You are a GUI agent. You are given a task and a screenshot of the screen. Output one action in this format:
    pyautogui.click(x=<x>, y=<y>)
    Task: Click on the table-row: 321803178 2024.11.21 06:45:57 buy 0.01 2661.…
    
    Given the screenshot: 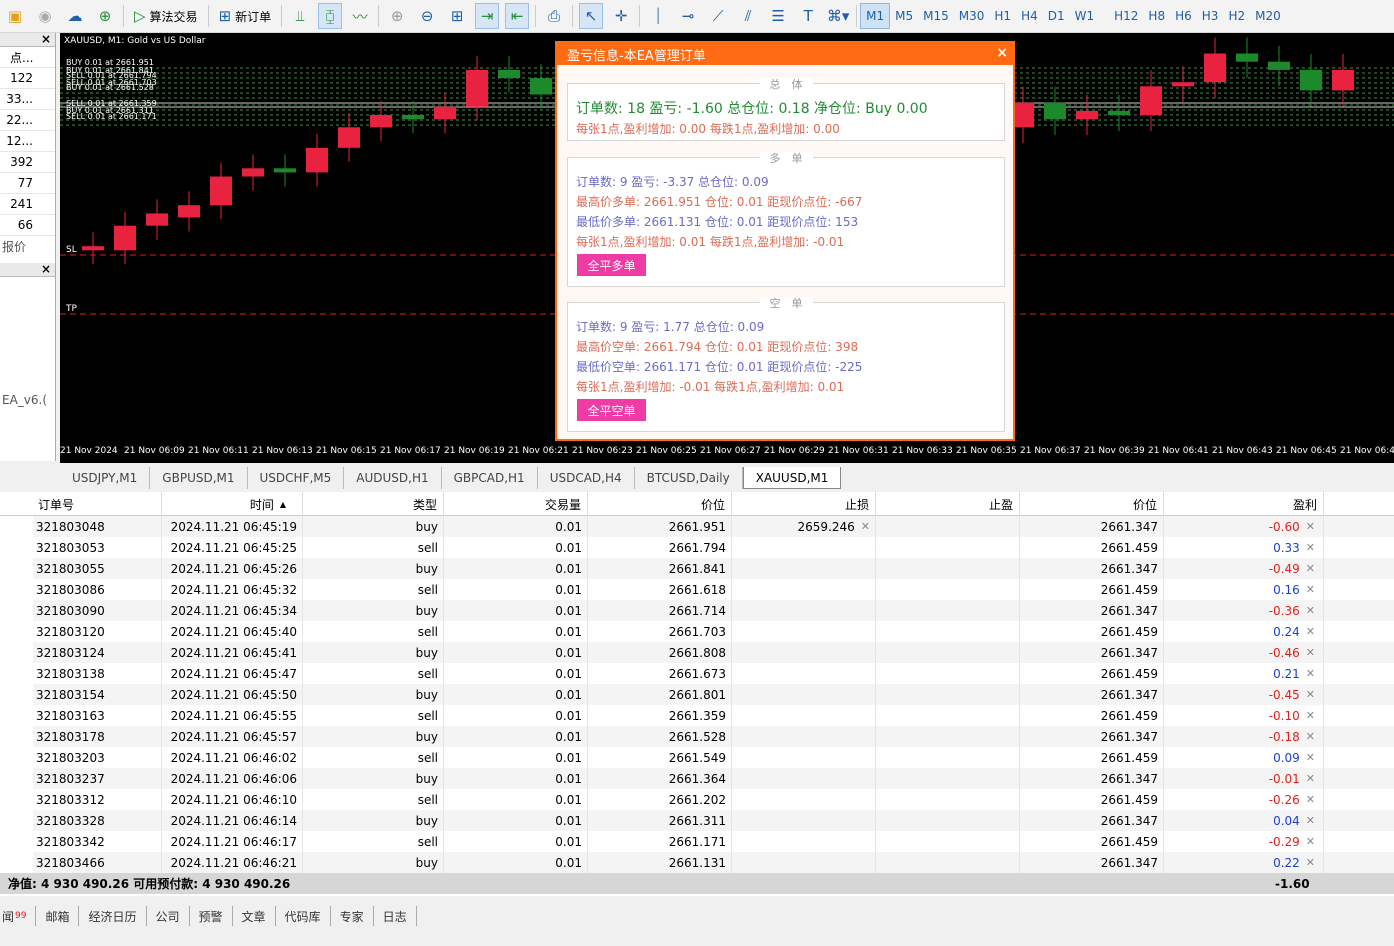 What is the action you would take?
    pyautogui.click(x=697, y=736)
    